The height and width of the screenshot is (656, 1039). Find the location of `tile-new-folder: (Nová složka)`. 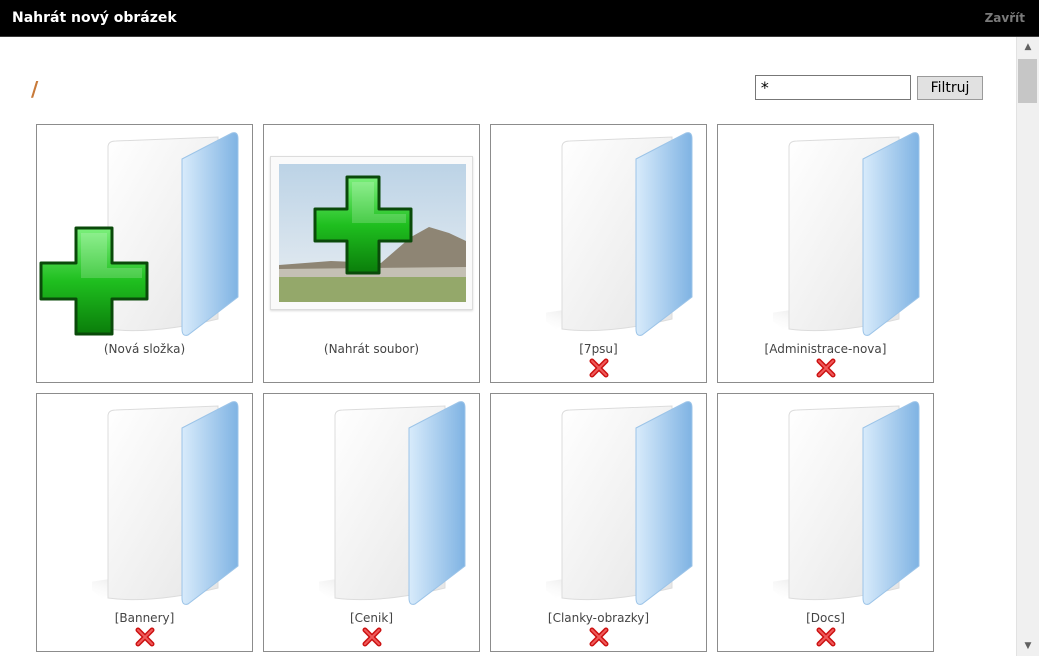

tile-new-folder: (Nová složka) is located at coordinates (144, 253).